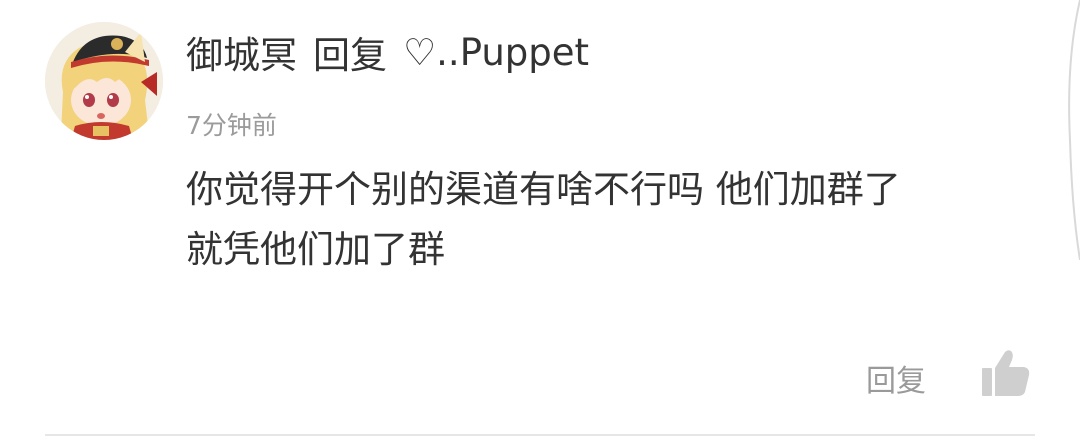  I want to click on thumbs-up-icon, so click(1006, 373).